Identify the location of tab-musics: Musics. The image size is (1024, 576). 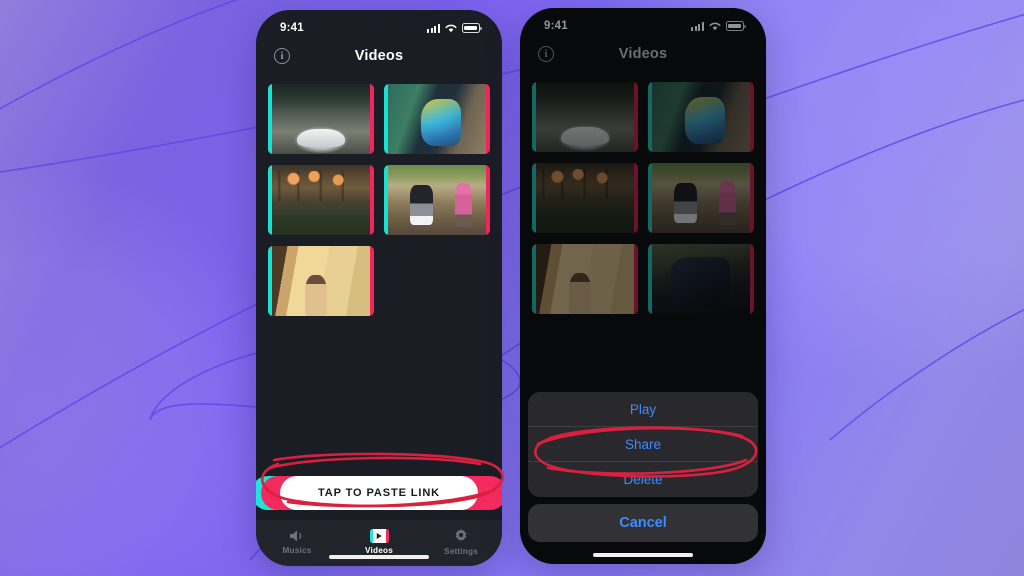
(297, 542).